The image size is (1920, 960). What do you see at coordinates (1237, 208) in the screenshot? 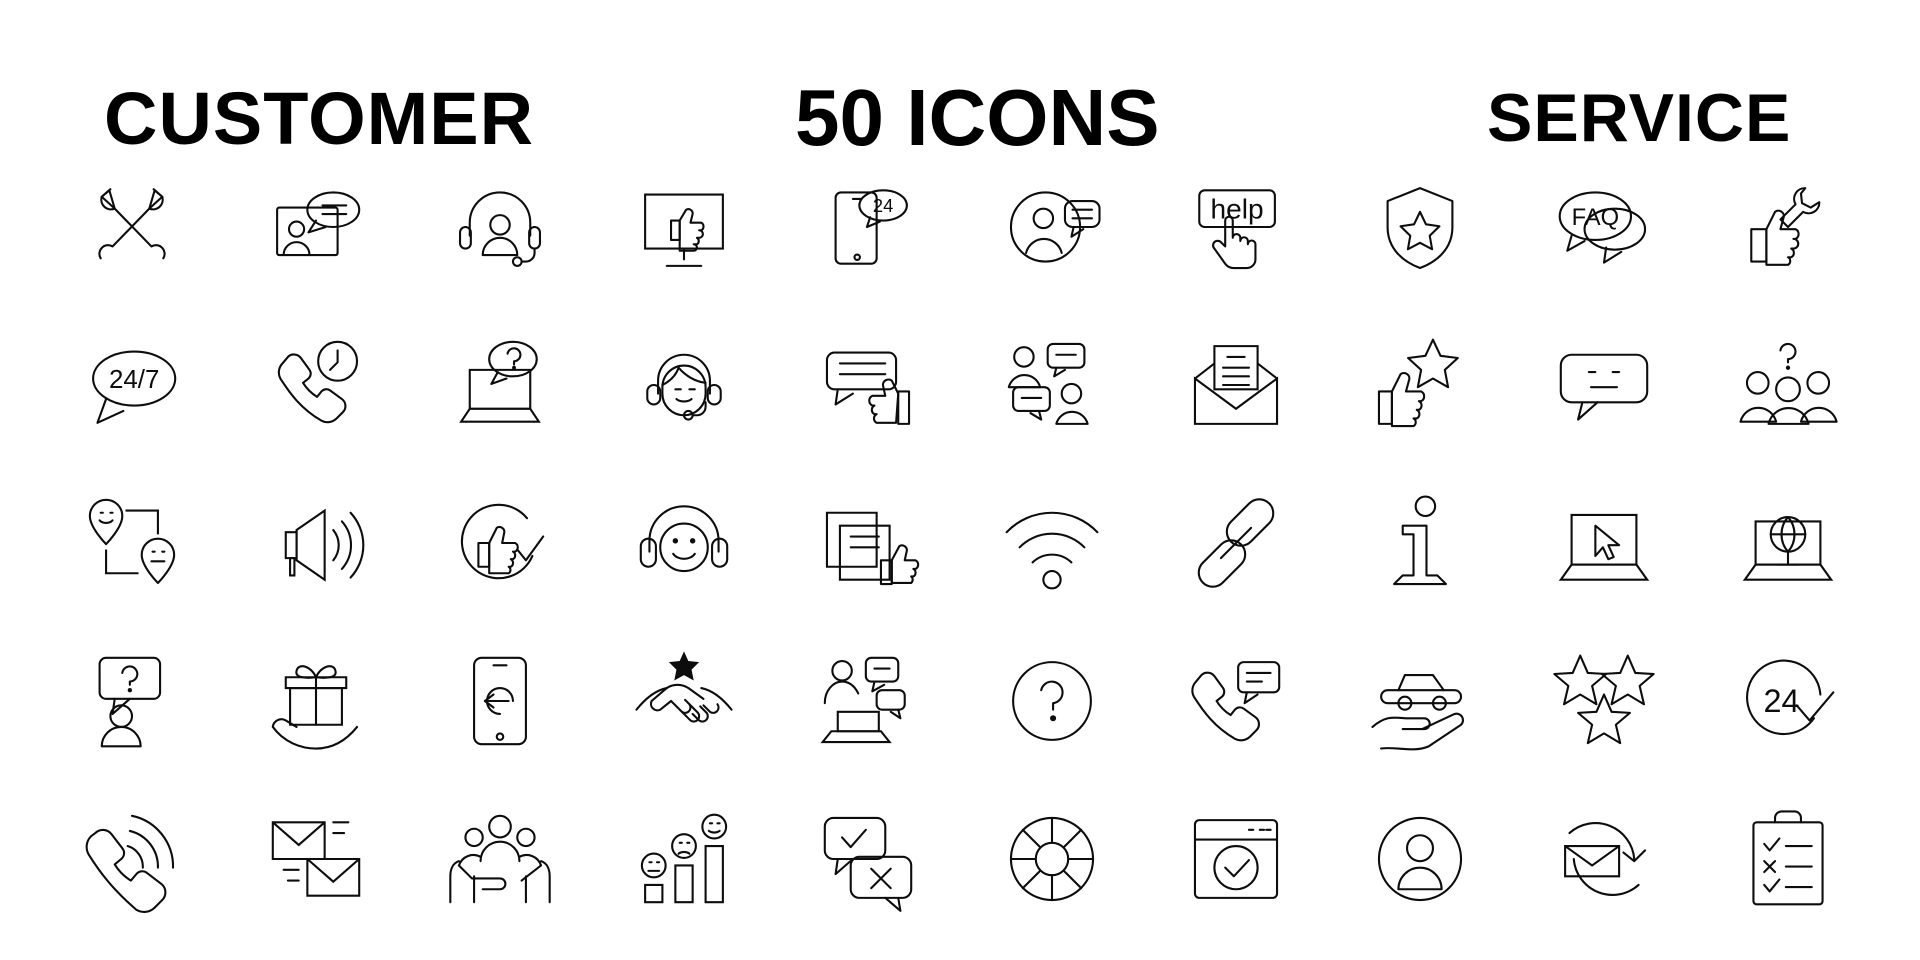
I see `help-label: help` at bounding box center [1237, 208].